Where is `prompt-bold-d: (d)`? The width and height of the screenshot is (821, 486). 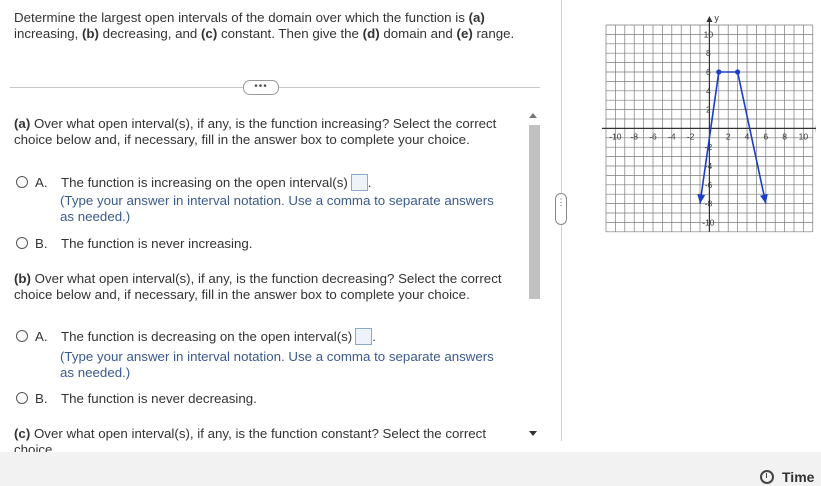 prompt-bold-d: (d) is located at coordinates (371, 33).